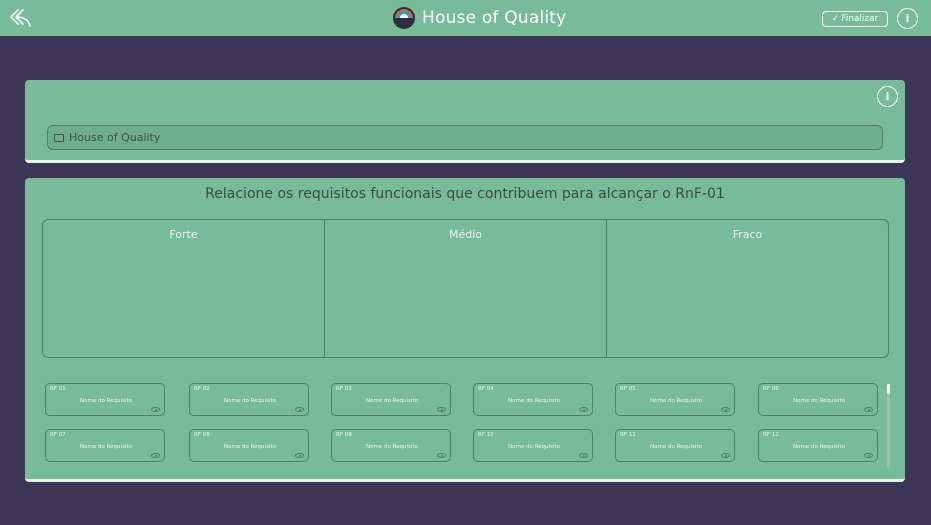 The width and height of the screenshot is (931, 525). What do you see at coordinates (58, 435) in the screenshot?
I see `requirement-id: RF 07` at bounding box center [58, 435].